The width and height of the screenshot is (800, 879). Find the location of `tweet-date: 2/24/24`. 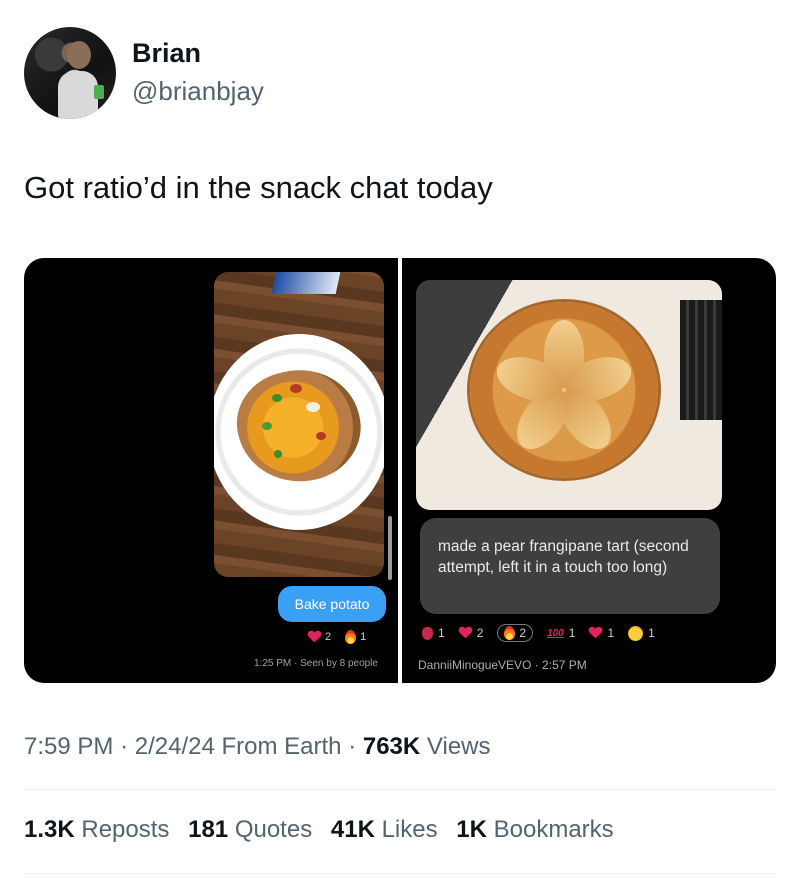

tweet-date: 2/24/24 is located at coordinates (175, 746).